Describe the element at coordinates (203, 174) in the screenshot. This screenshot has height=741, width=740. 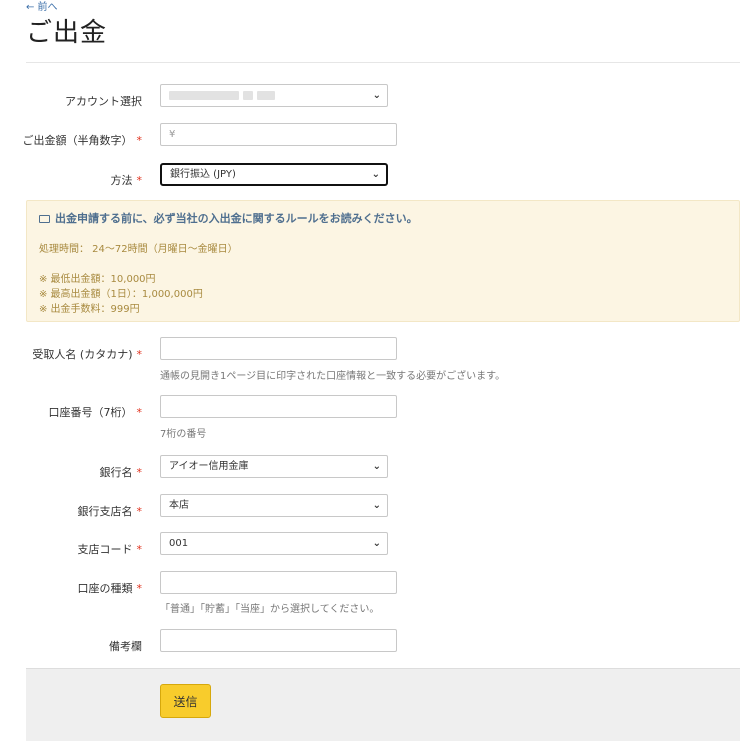
I see `method-select-value: 銀行振込 (JPY)` at that location.